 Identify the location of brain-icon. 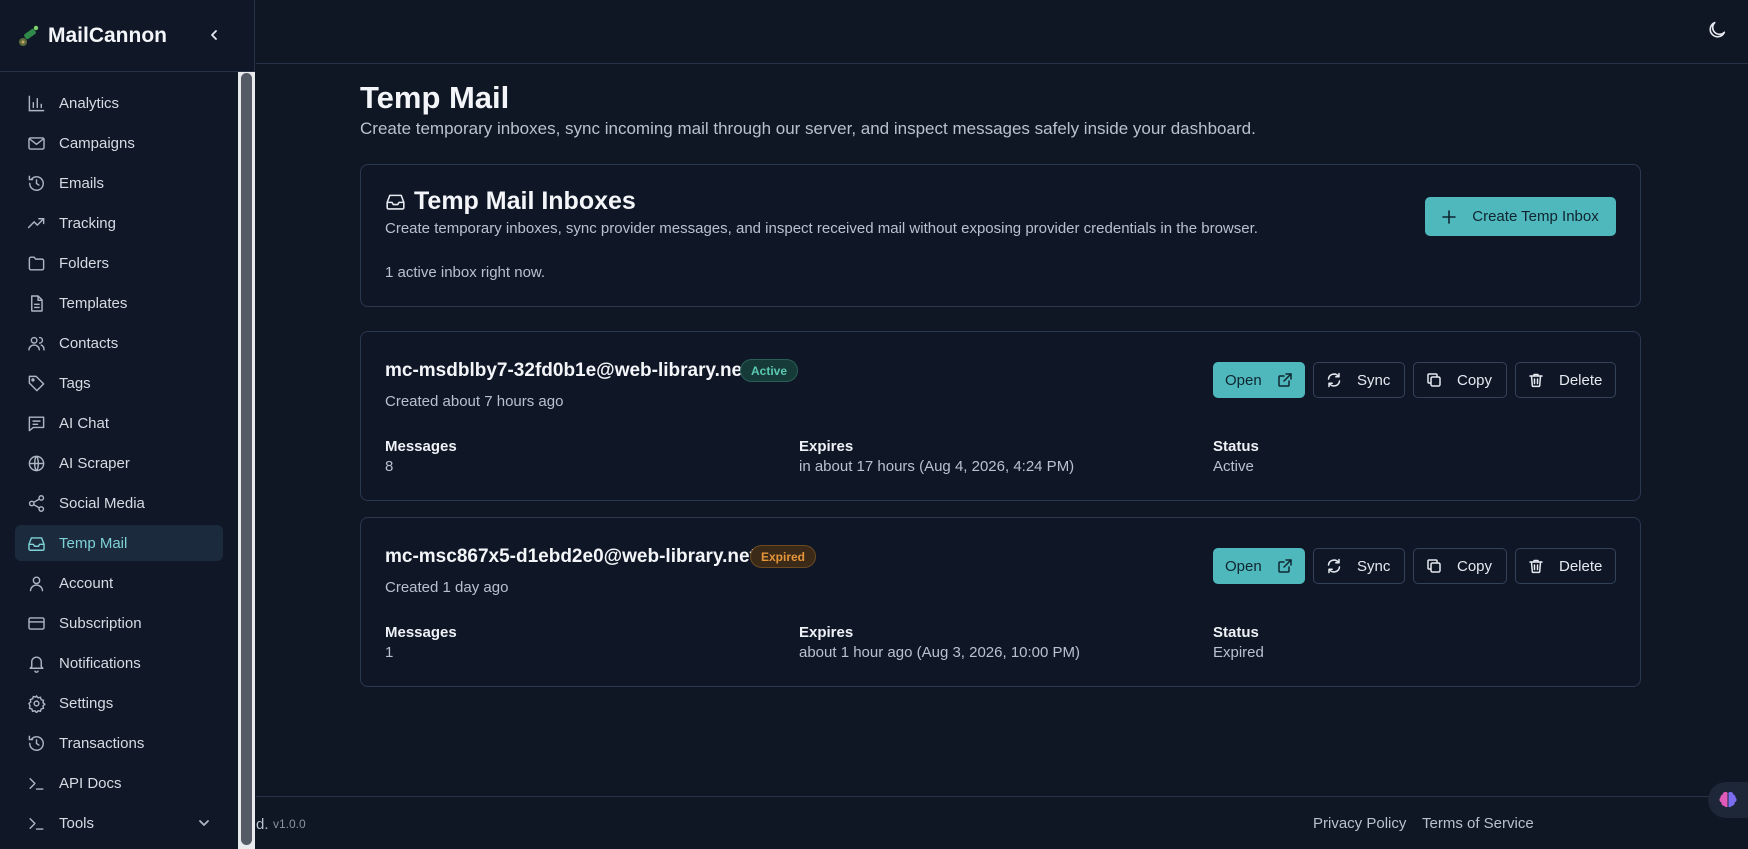
(1728, 799).